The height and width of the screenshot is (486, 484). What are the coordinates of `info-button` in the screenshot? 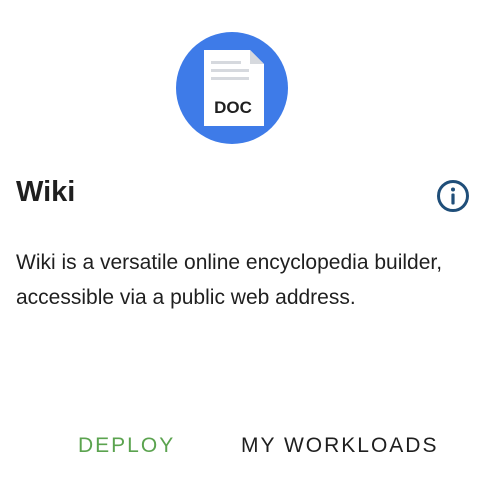 It's located at (453, 196).